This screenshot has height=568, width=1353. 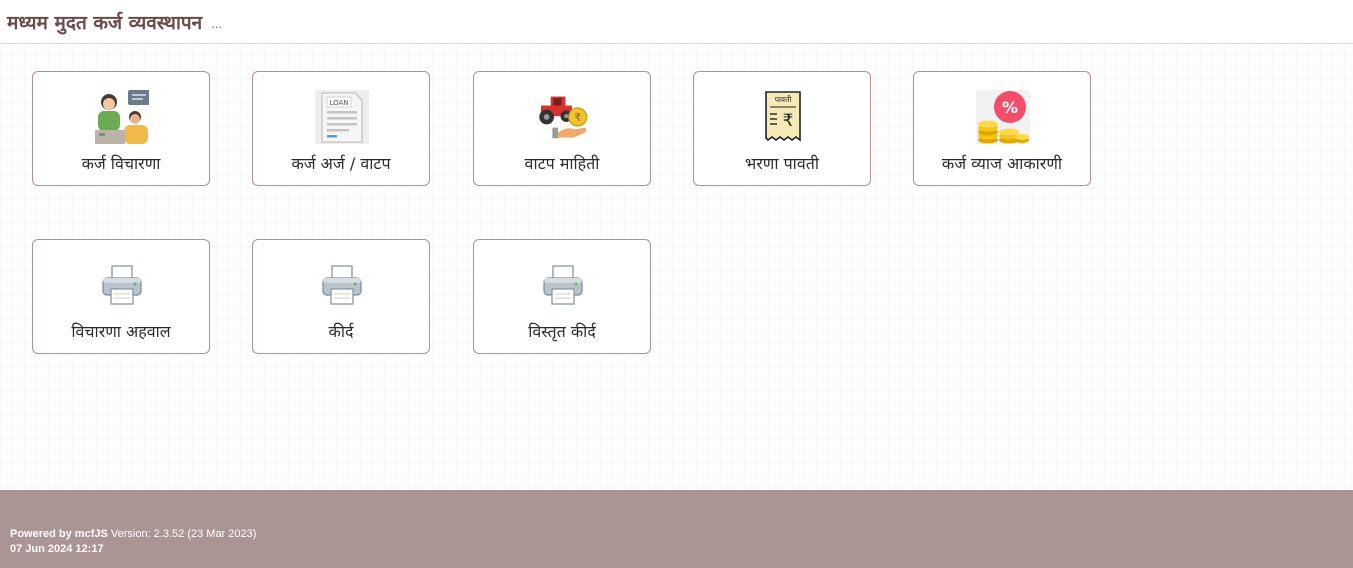 I want to click on tile-payment-receipt: पावती ₹ भरणा पावती, so click(x=782, y=128).